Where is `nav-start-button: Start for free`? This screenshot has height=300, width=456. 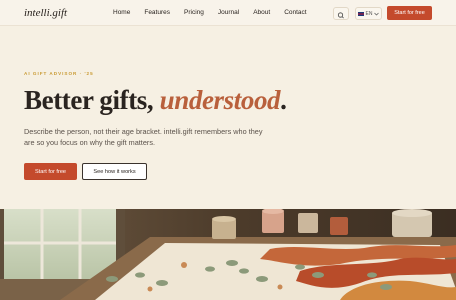 nav-start-button: Start for free is located at coordinates (409, 13).